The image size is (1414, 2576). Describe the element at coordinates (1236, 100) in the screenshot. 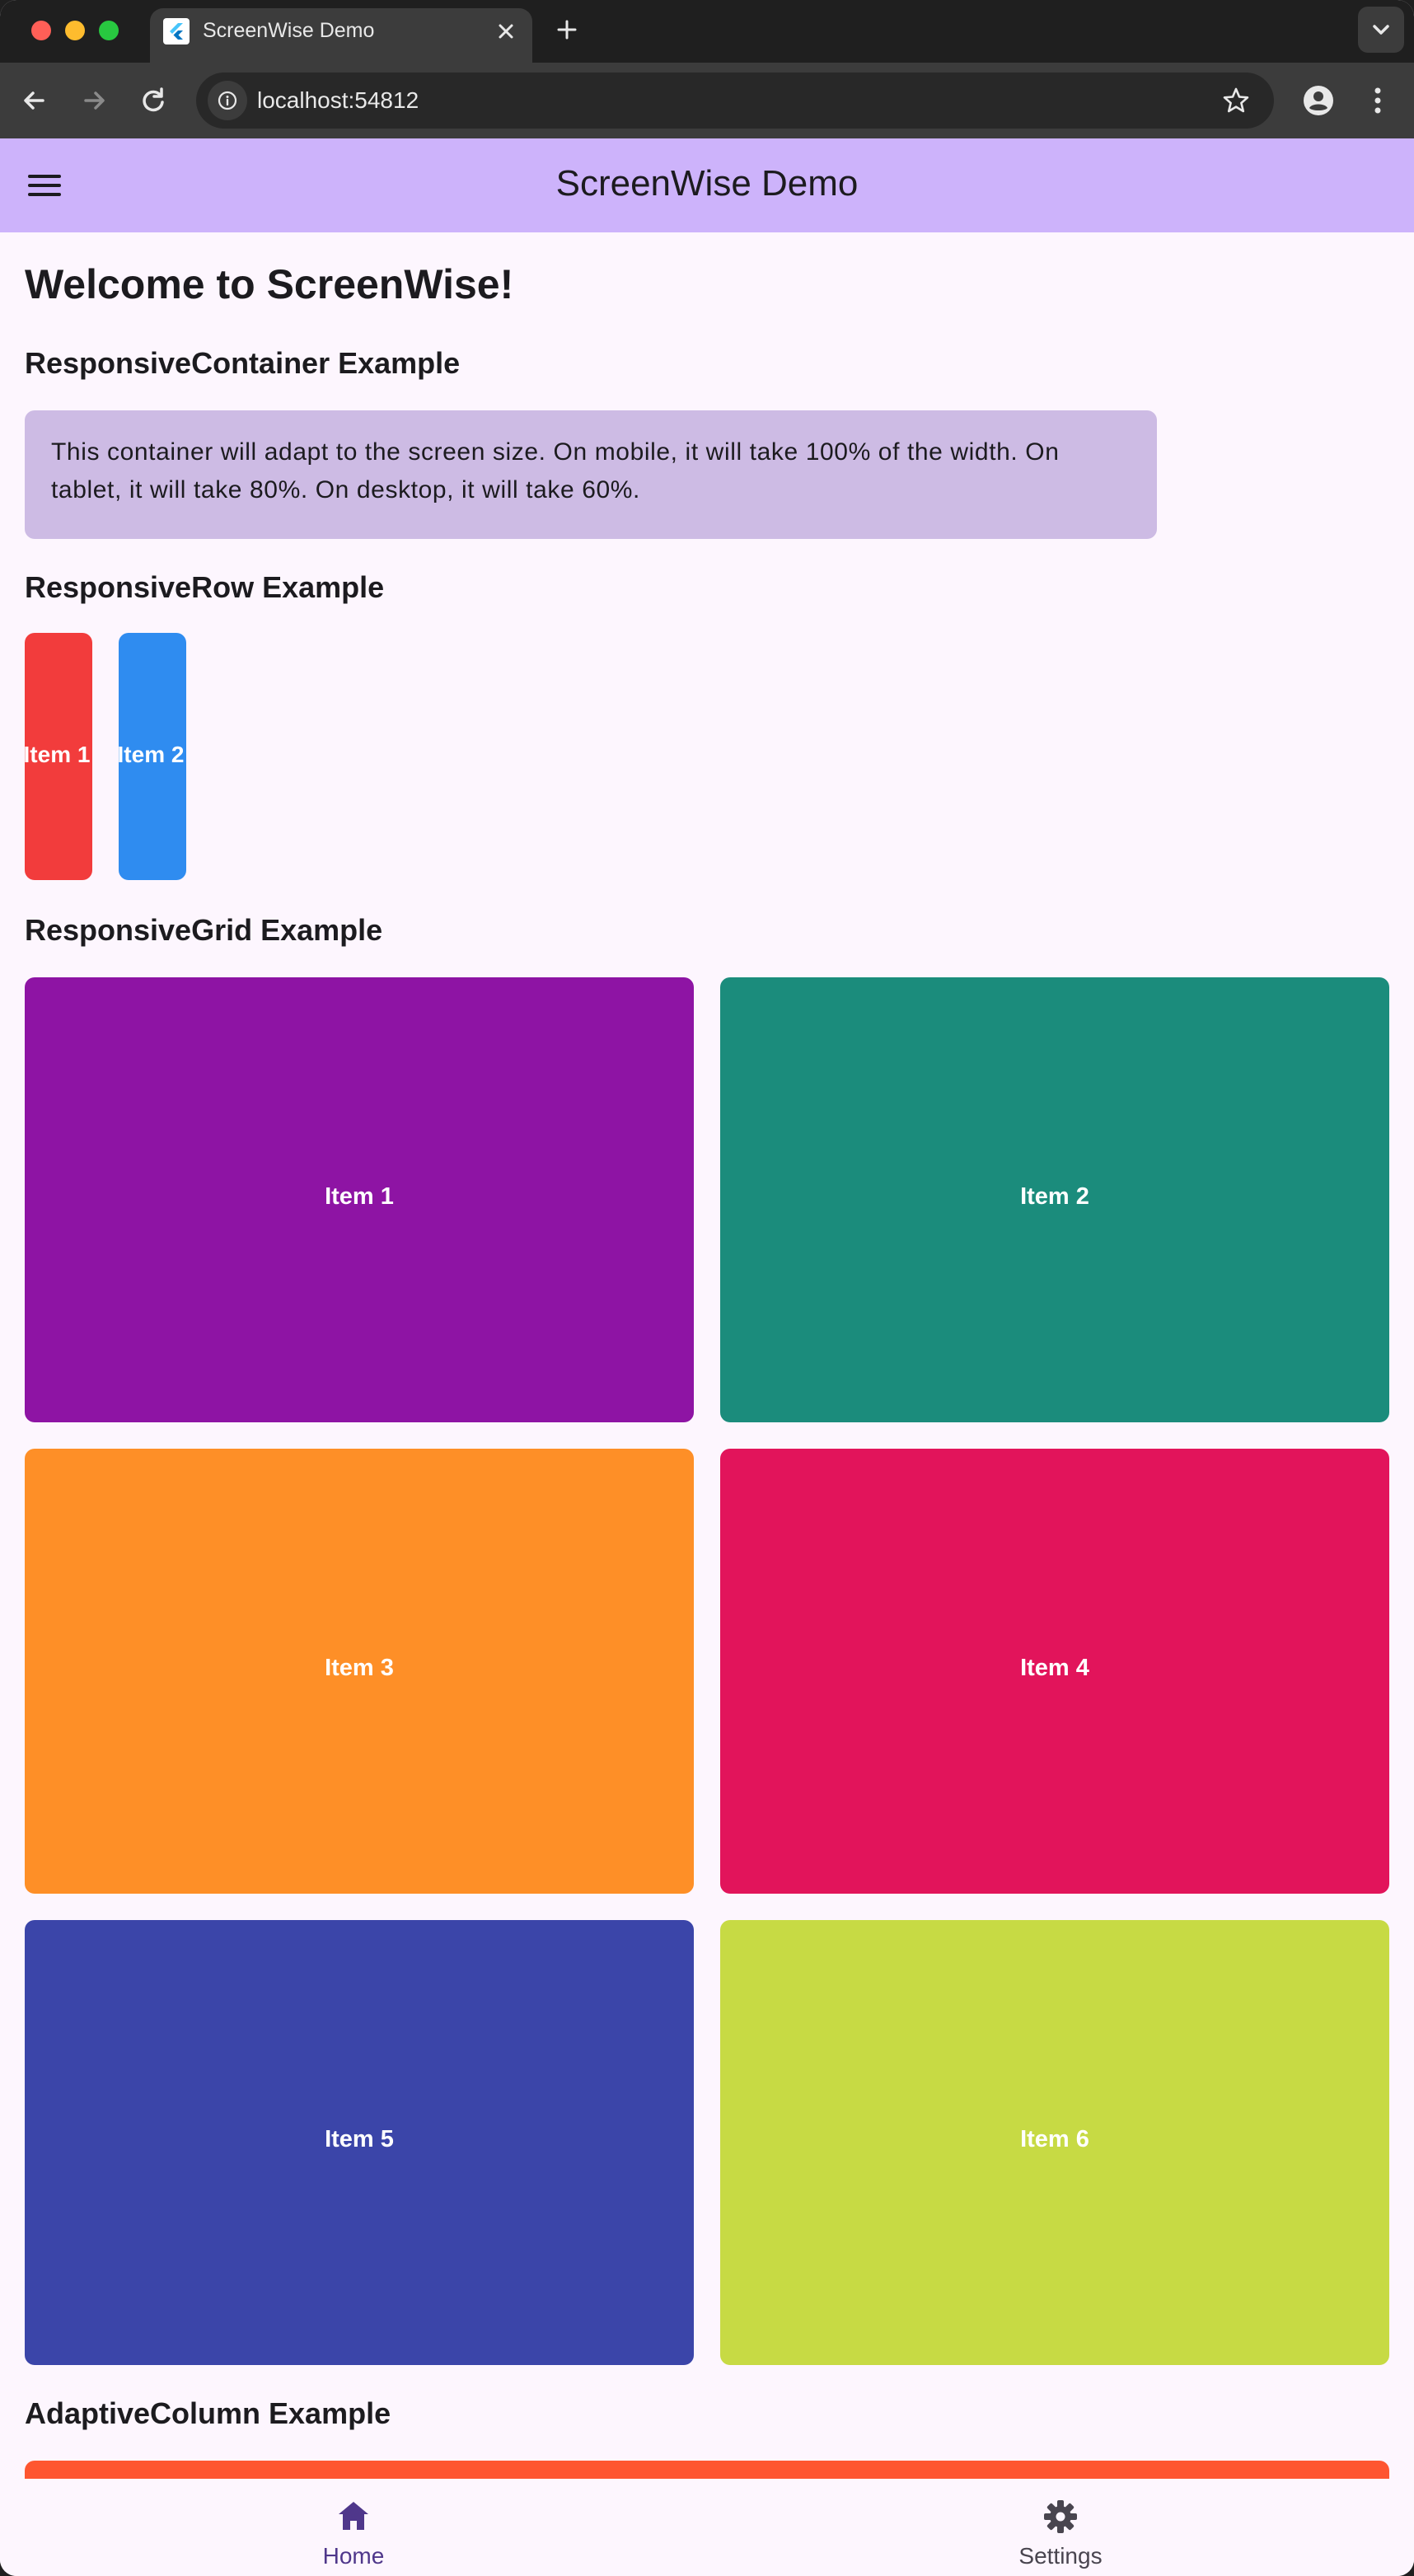

I see `bookmark-star-icon` at that location.